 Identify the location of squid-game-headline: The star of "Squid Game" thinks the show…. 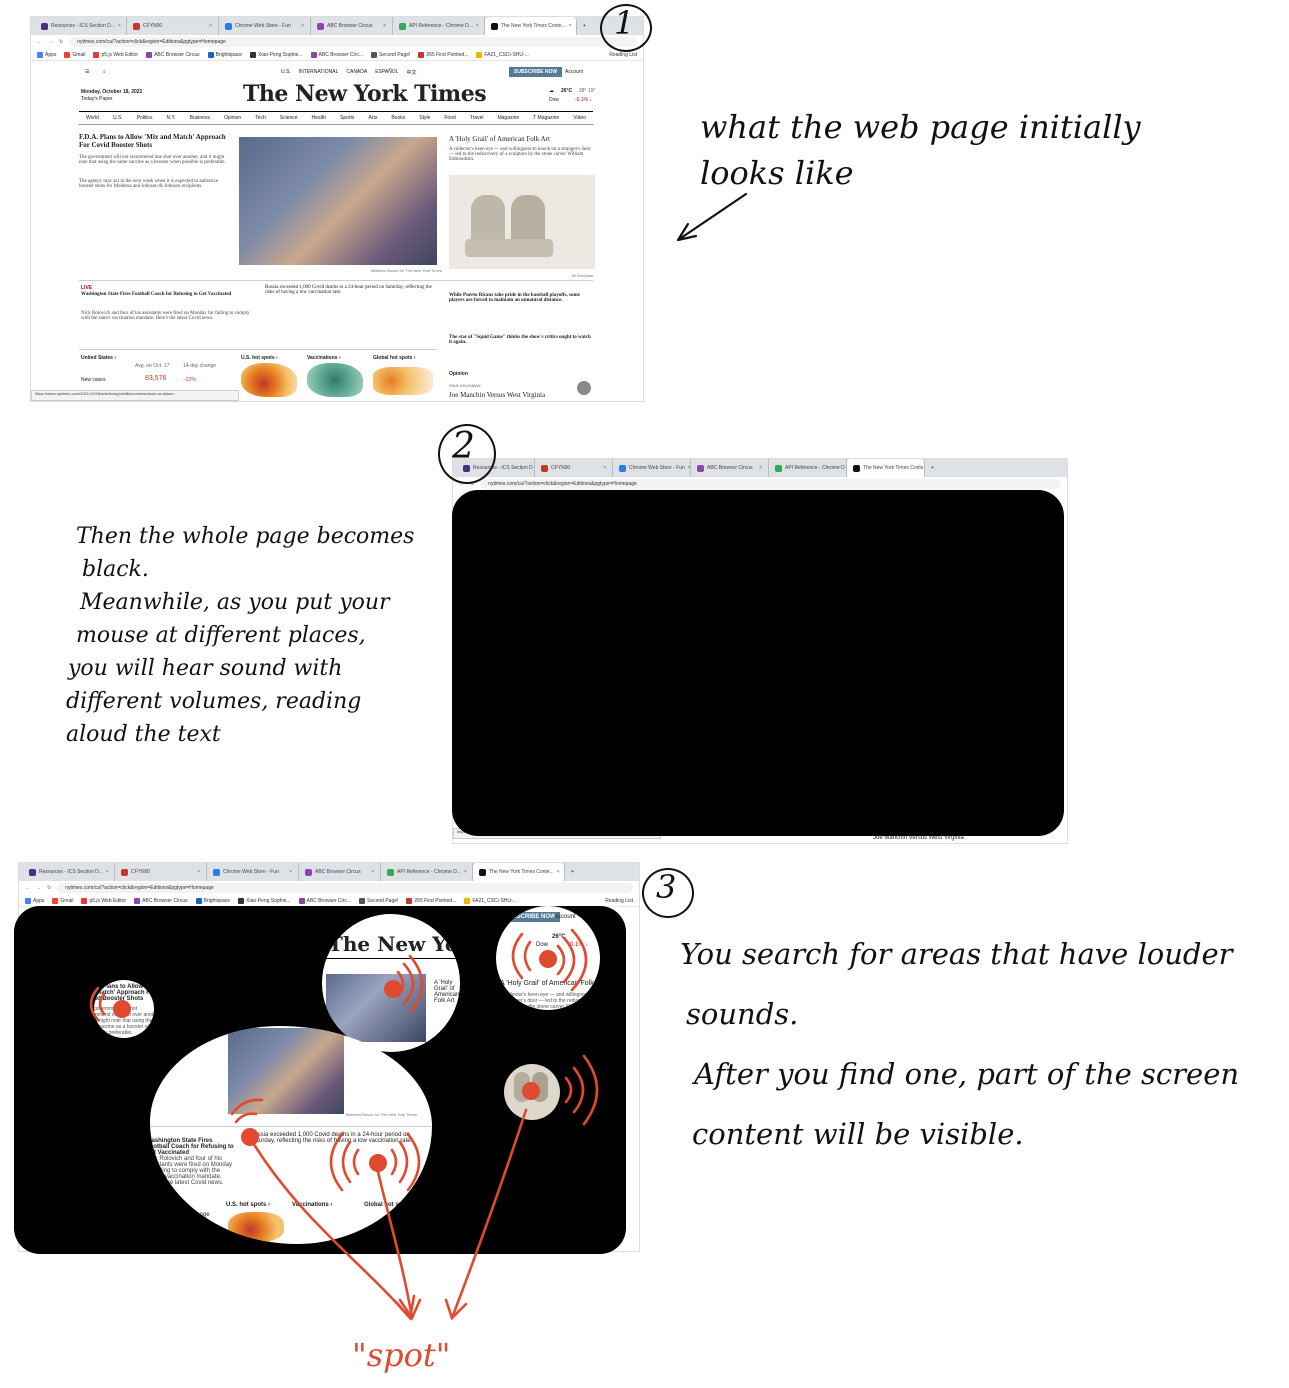
(522, 340).